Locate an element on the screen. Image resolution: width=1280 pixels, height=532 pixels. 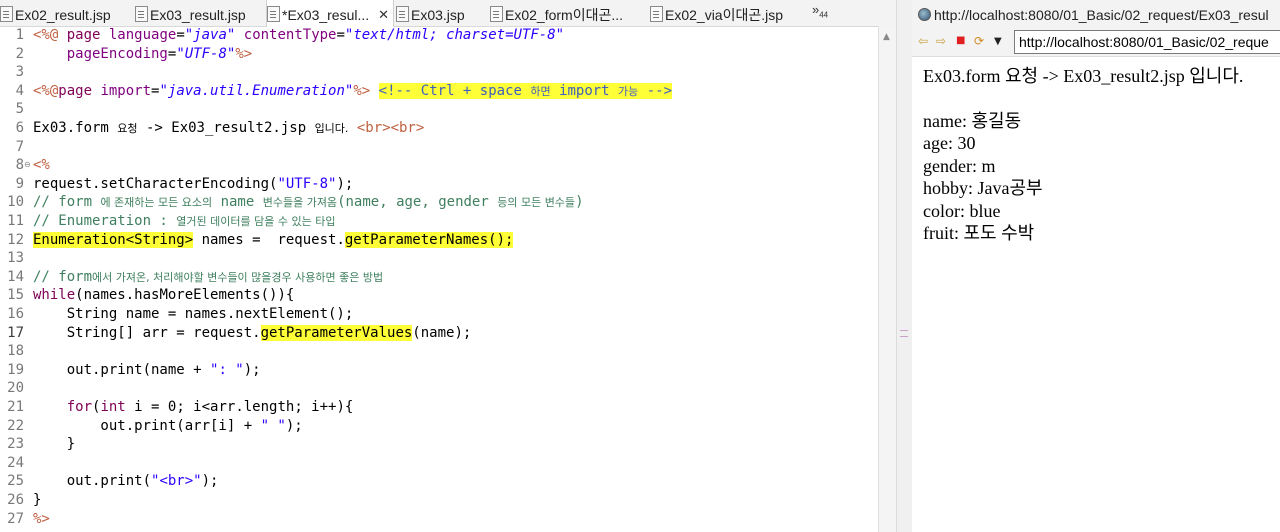
tab-ex03-result2-active: *Ex03_resul... ✕ is located at coordinates (330, 13).